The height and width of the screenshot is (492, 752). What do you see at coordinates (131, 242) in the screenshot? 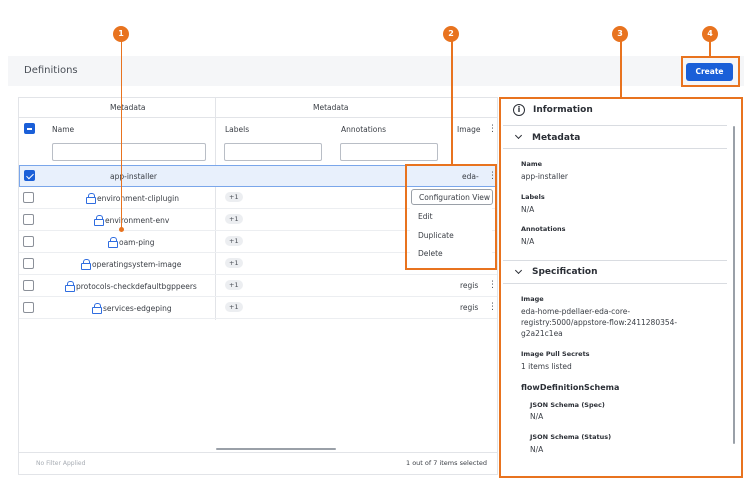
I see `row-name: oam-ping` at bounding box center [131, 242].